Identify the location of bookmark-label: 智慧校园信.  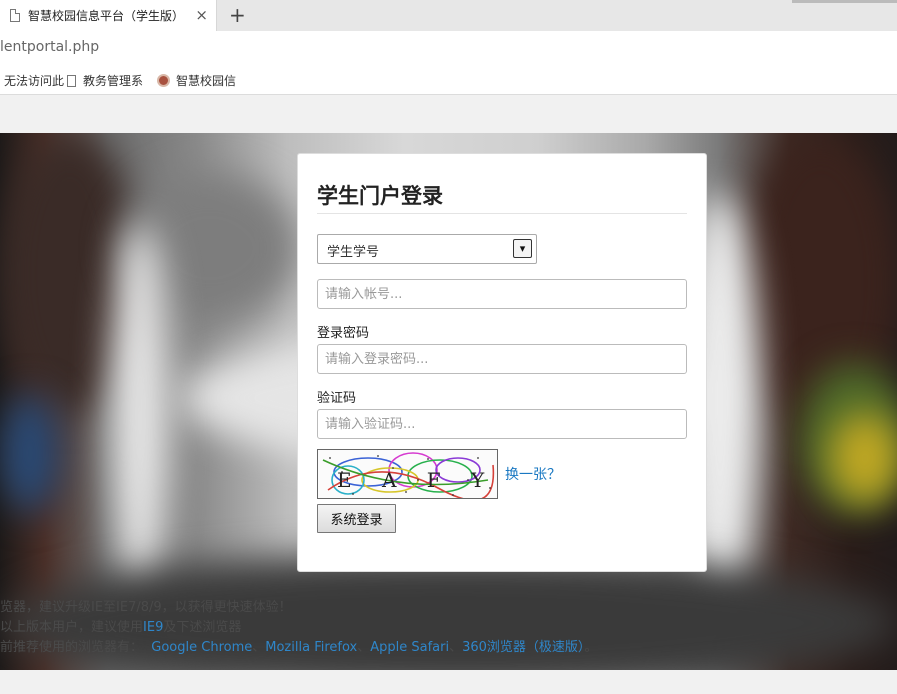
(206, 81).